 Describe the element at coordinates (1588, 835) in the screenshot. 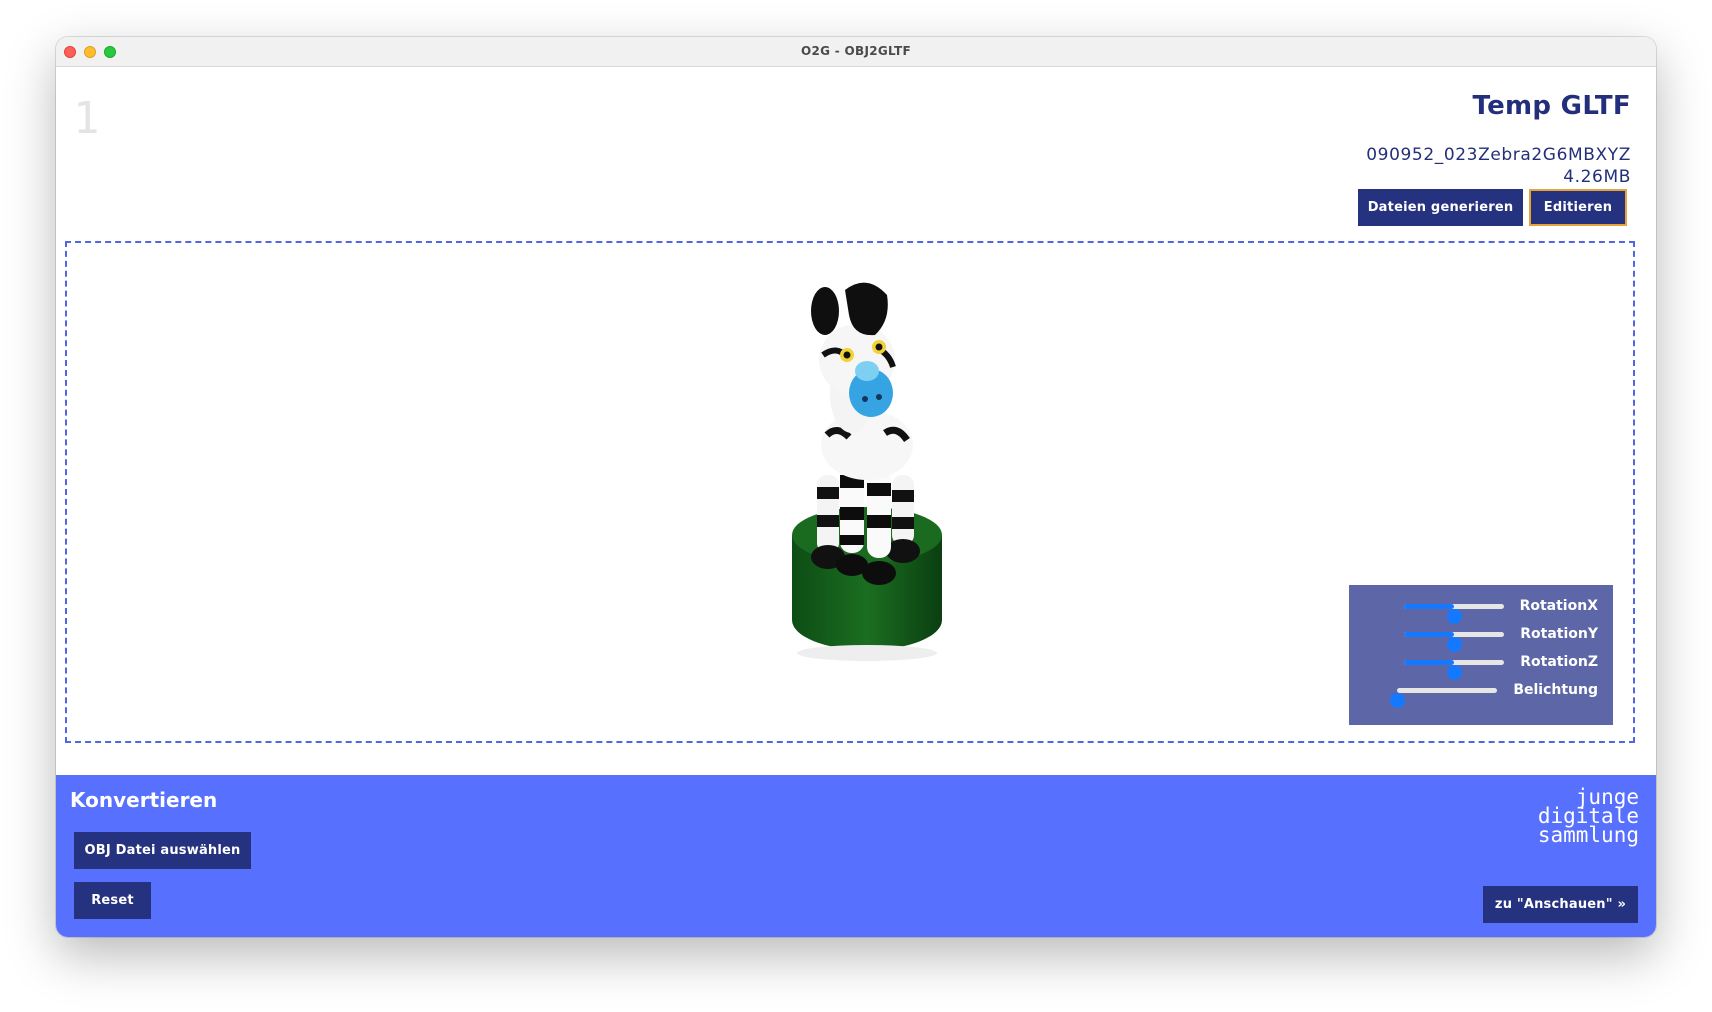

I see `logo-line-3: sammlung` at that location.